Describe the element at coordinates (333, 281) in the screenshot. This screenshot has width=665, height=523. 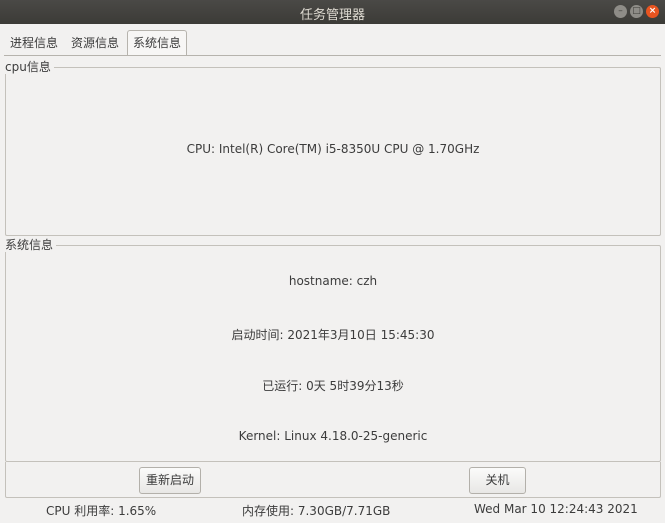
I see `hostname-text: hostname: czh` at that location.